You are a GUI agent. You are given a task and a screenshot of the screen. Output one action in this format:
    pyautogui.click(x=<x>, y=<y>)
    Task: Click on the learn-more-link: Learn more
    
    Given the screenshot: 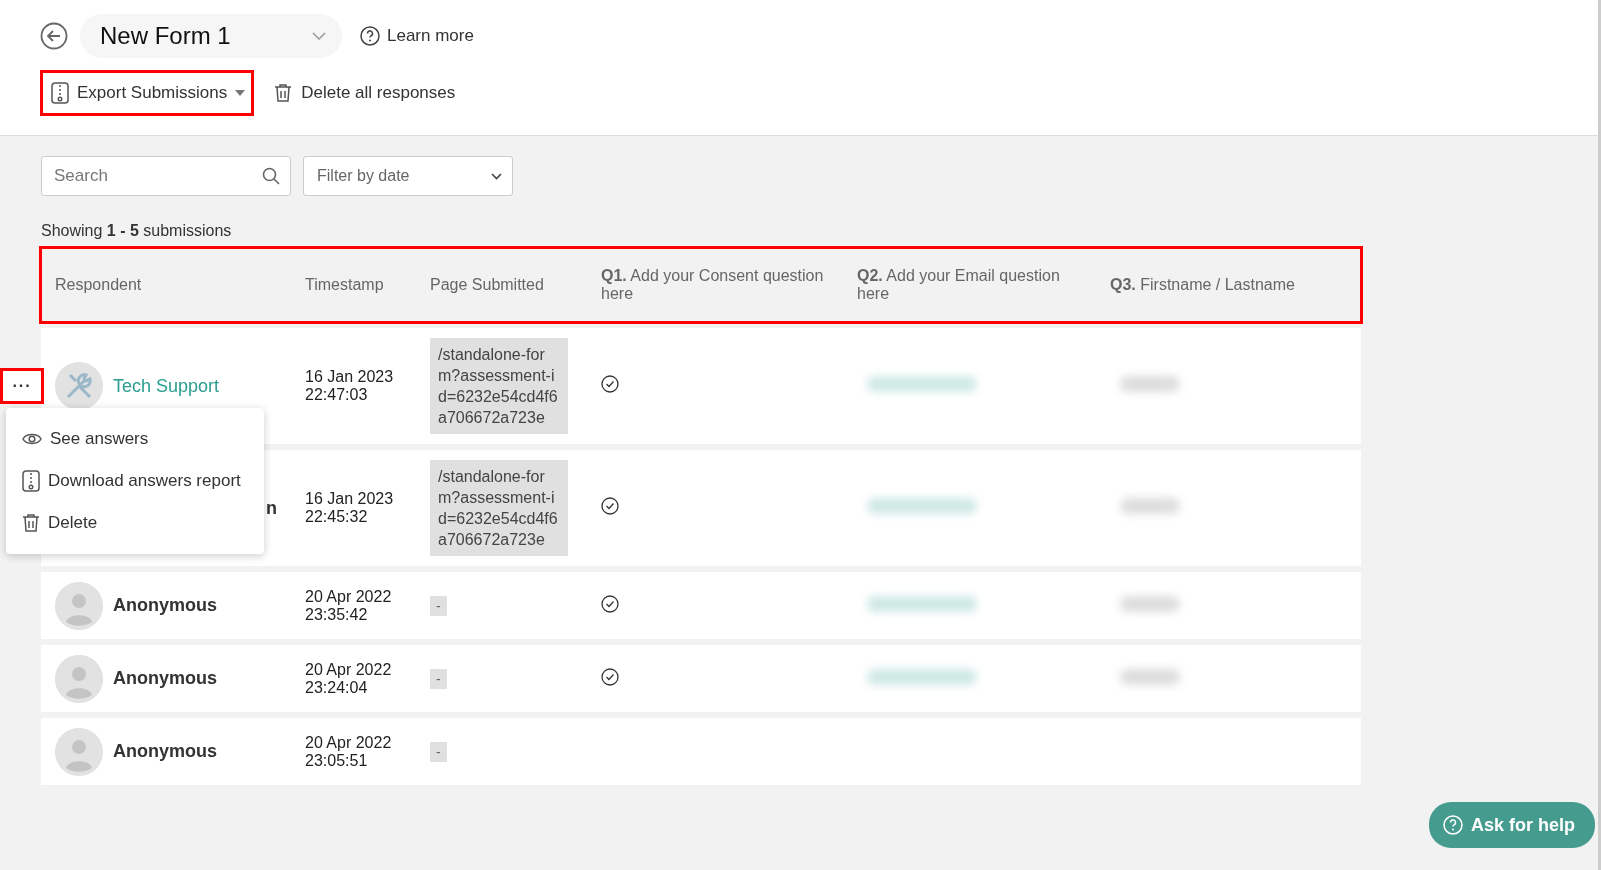 What is the action you would take?
    pyautogui.click(x=417, y=36)
    